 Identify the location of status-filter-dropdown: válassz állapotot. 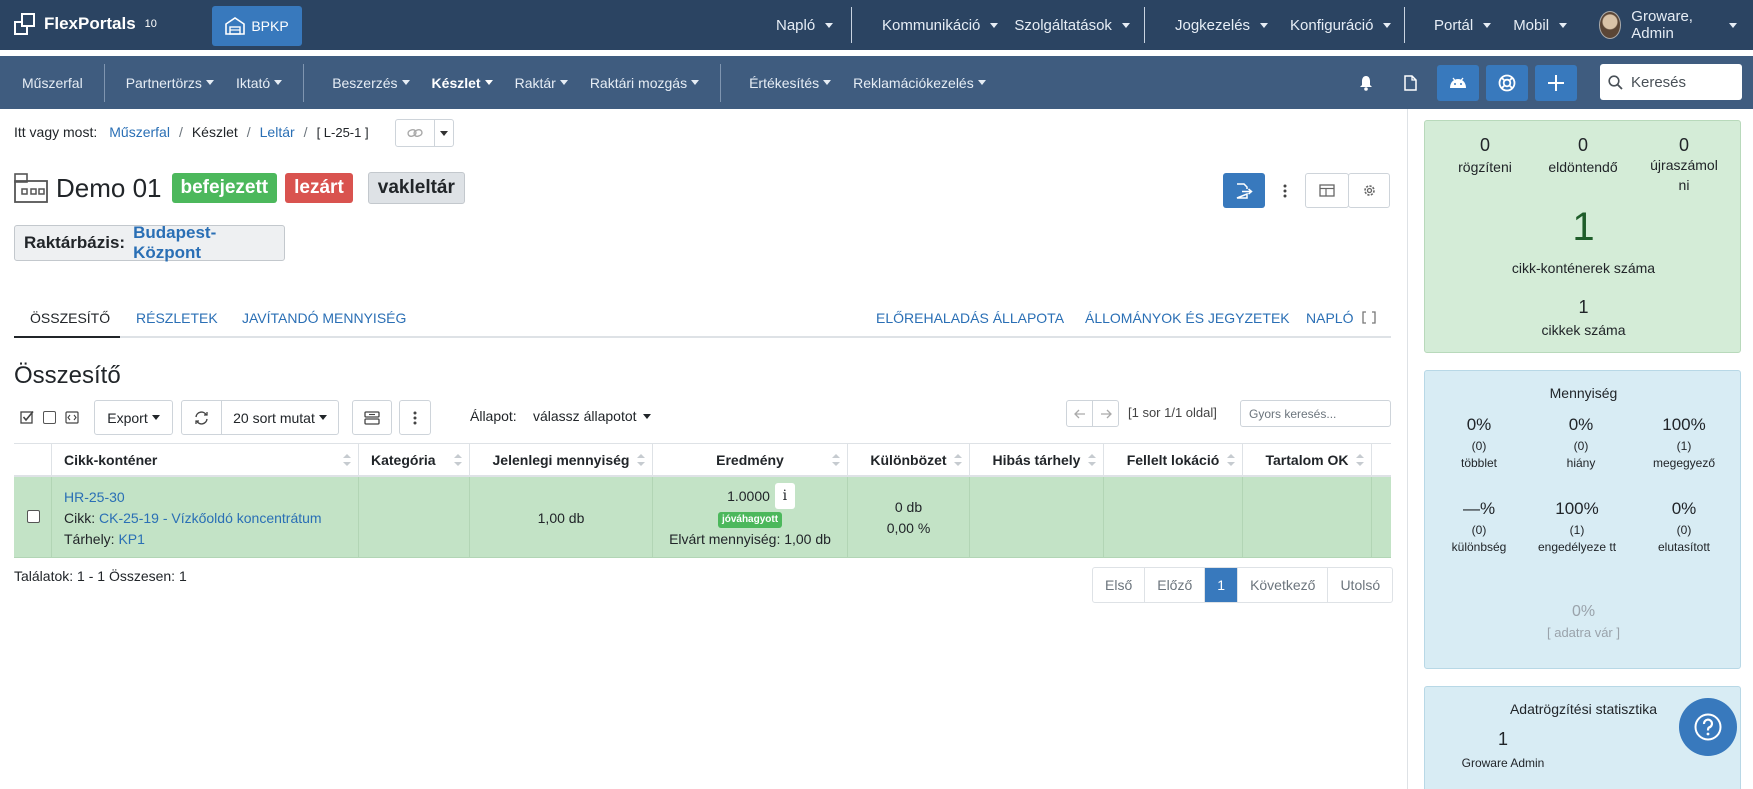
(592, 416).